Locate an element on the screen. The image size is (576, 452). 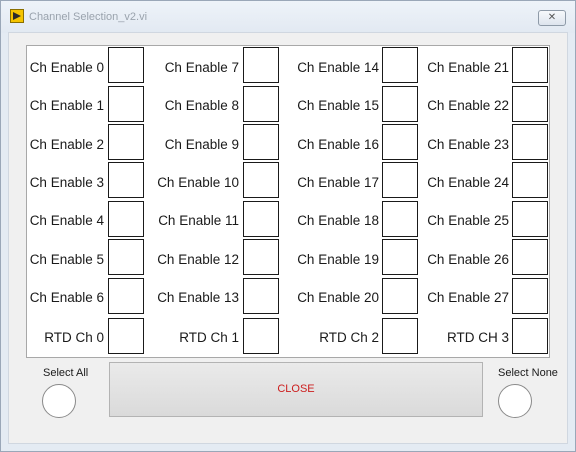
channel-label: Ch Enable 1 is located at coordinates (66, 105).